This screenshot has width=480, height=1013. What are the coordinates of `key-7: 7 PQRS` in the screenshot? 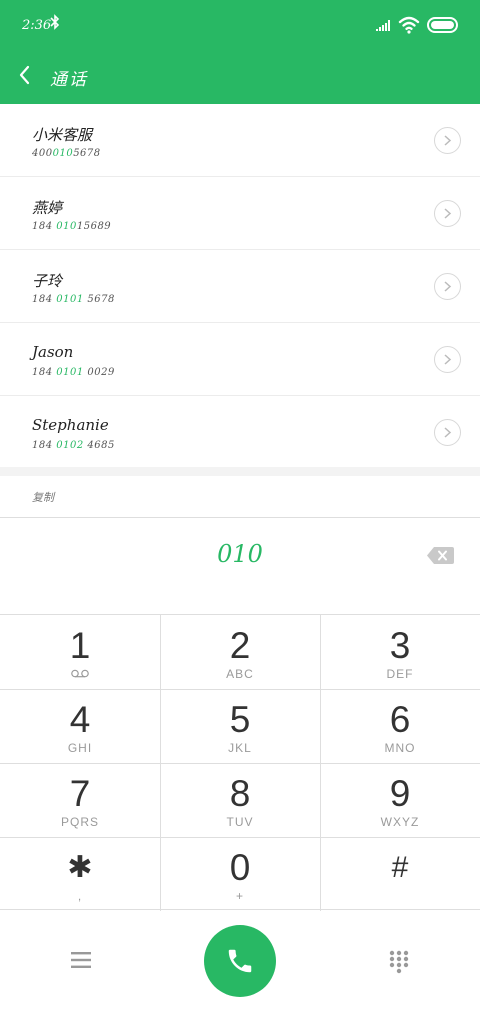 It's located at (80, 800).